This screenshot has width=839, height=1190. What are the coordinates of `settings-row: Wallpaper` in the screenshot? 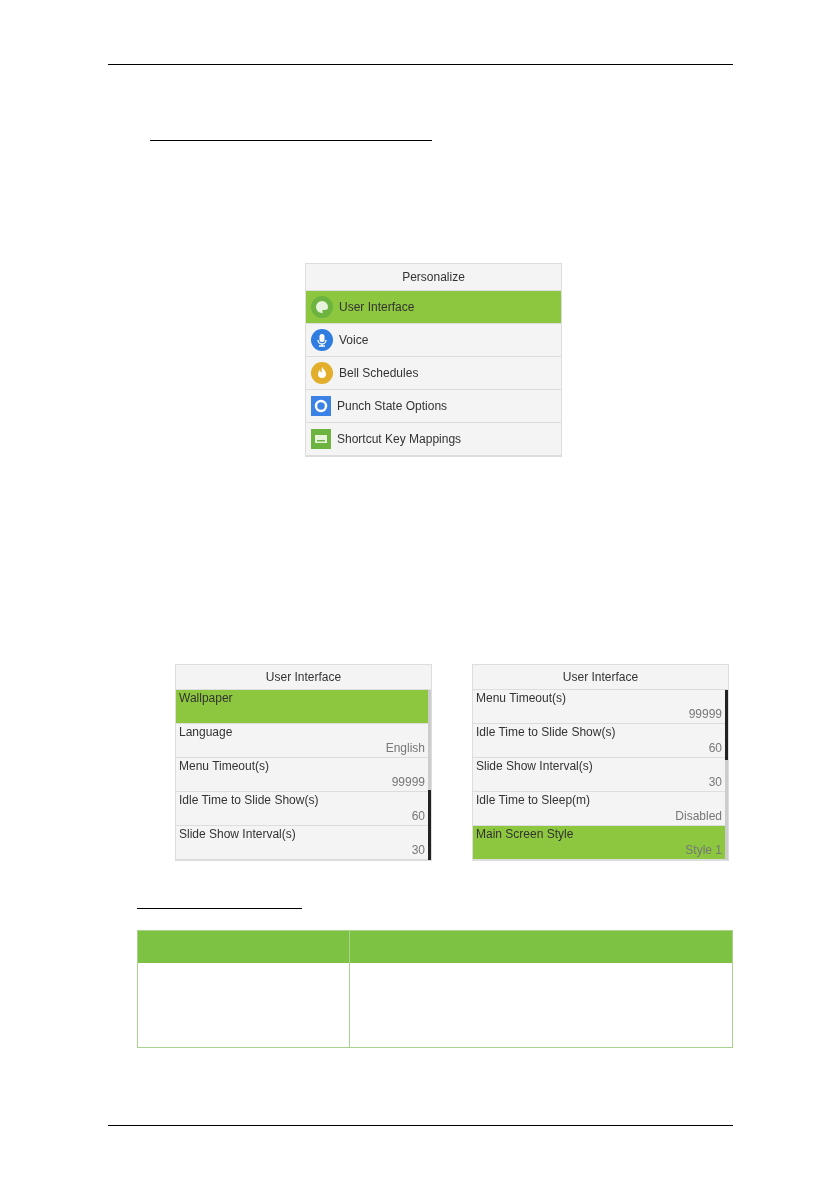 It's located at (302, 707).